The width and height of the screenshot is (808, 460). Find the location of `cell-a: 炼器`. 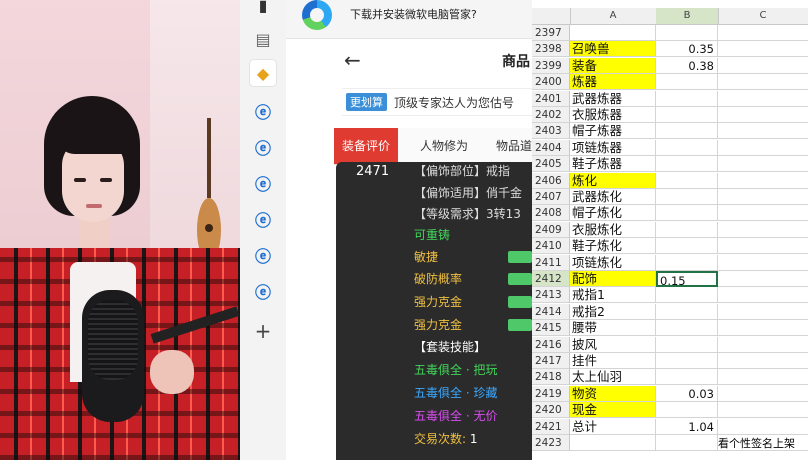

cell-a: 炼器 is located at coordinates (613, 82).